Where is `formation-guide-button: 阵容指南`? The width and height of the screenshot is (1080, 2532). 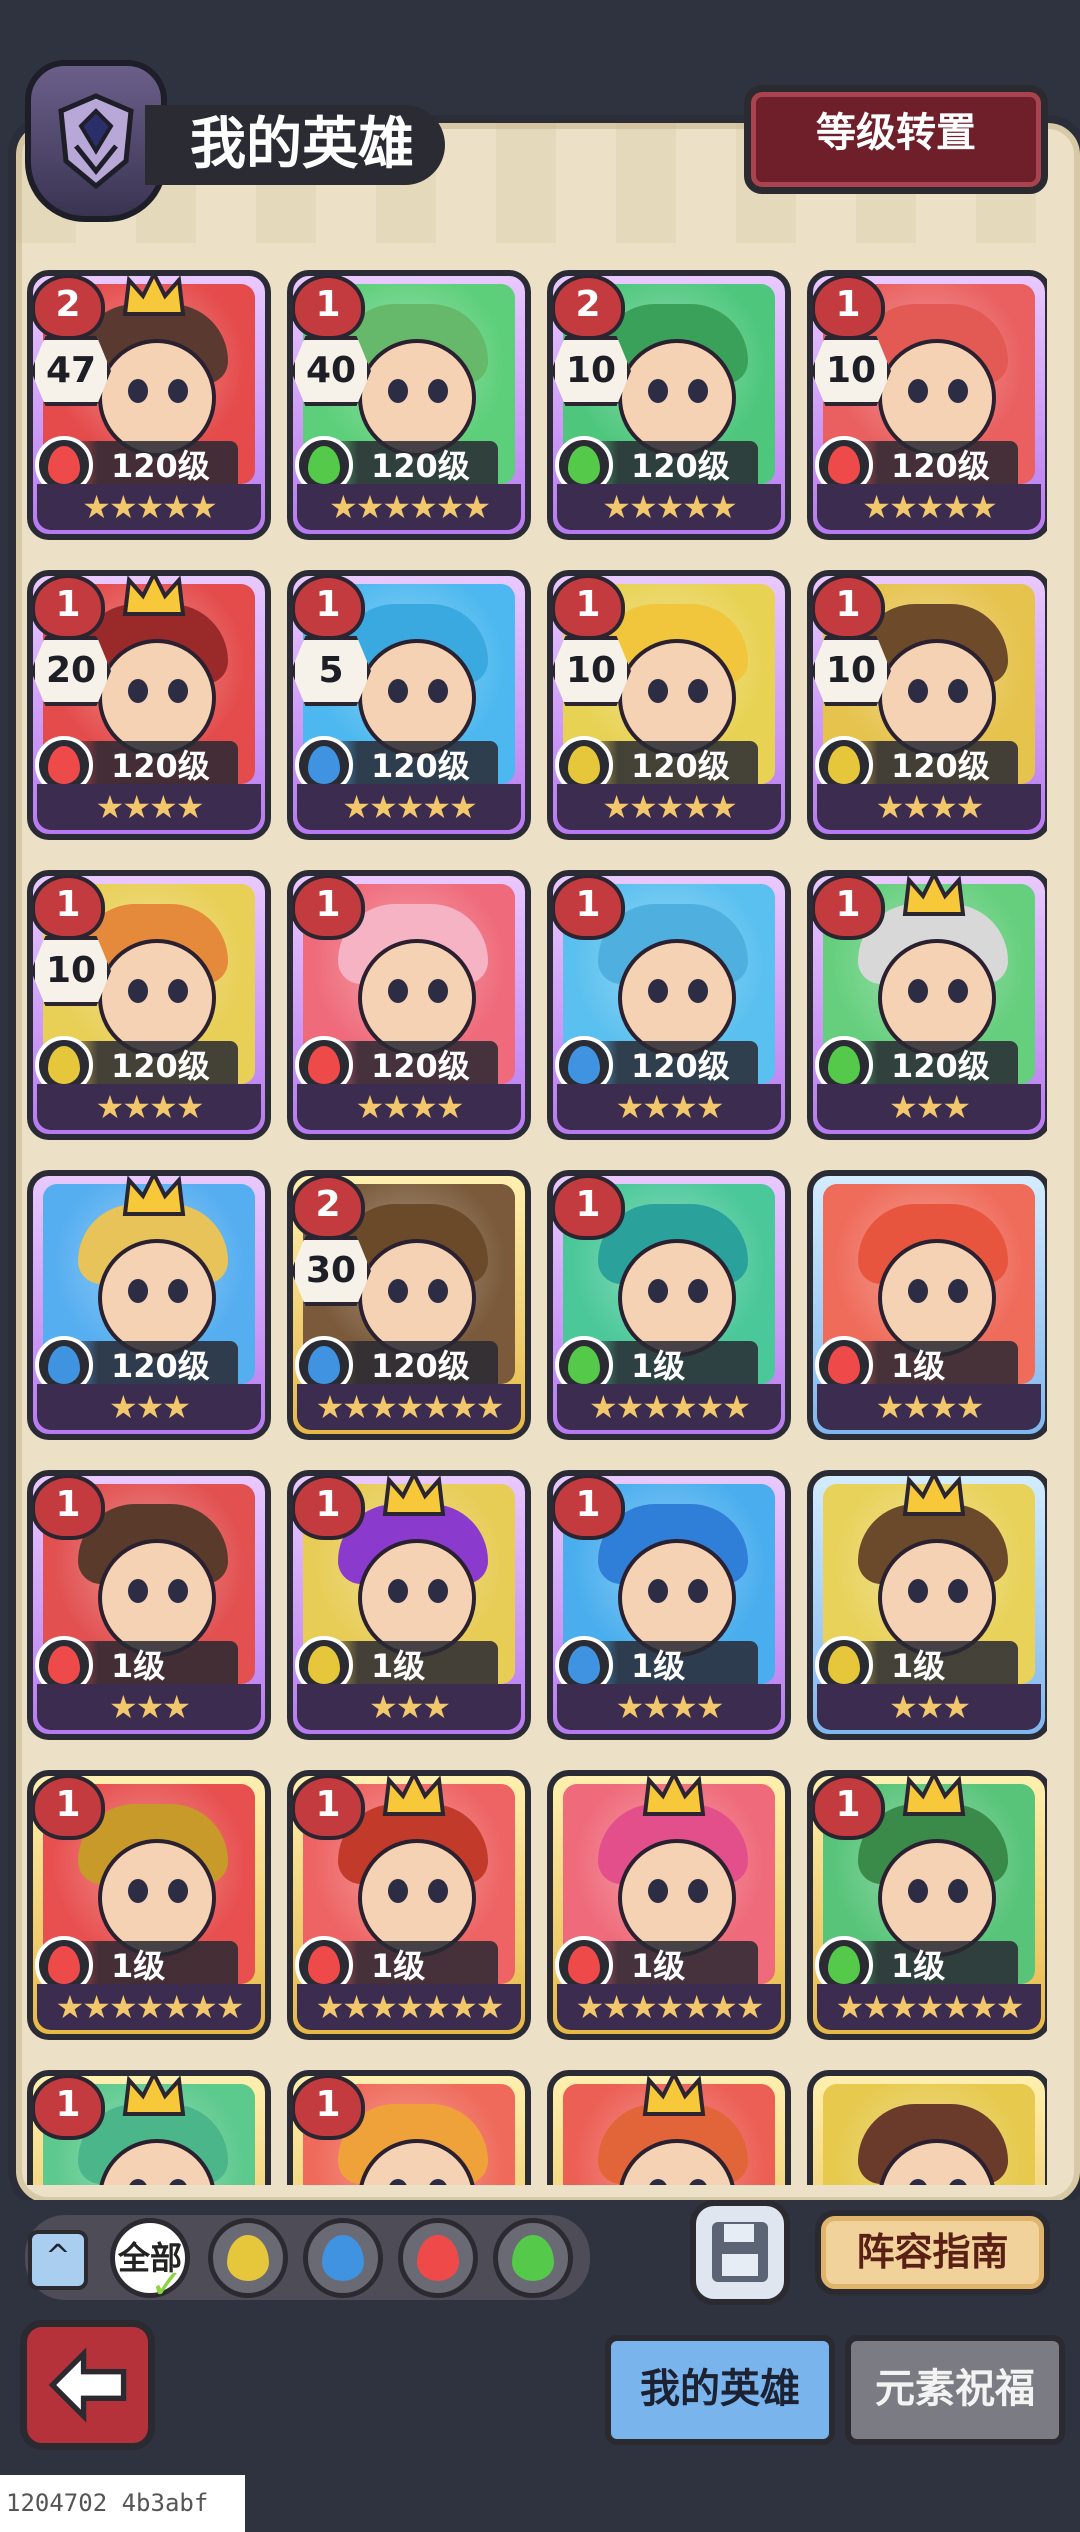
formation-guide-button: 阵容指南 is located at coordinates (932, 2252).